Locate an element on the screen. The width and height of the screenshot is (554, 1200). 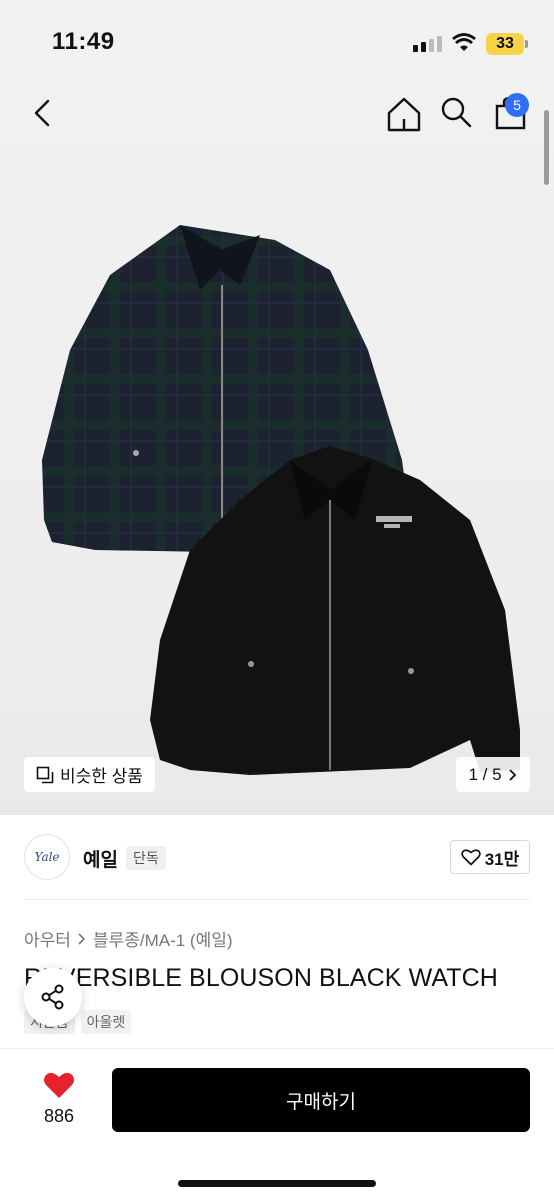
copy-icon is located at coordinates (45, 774).